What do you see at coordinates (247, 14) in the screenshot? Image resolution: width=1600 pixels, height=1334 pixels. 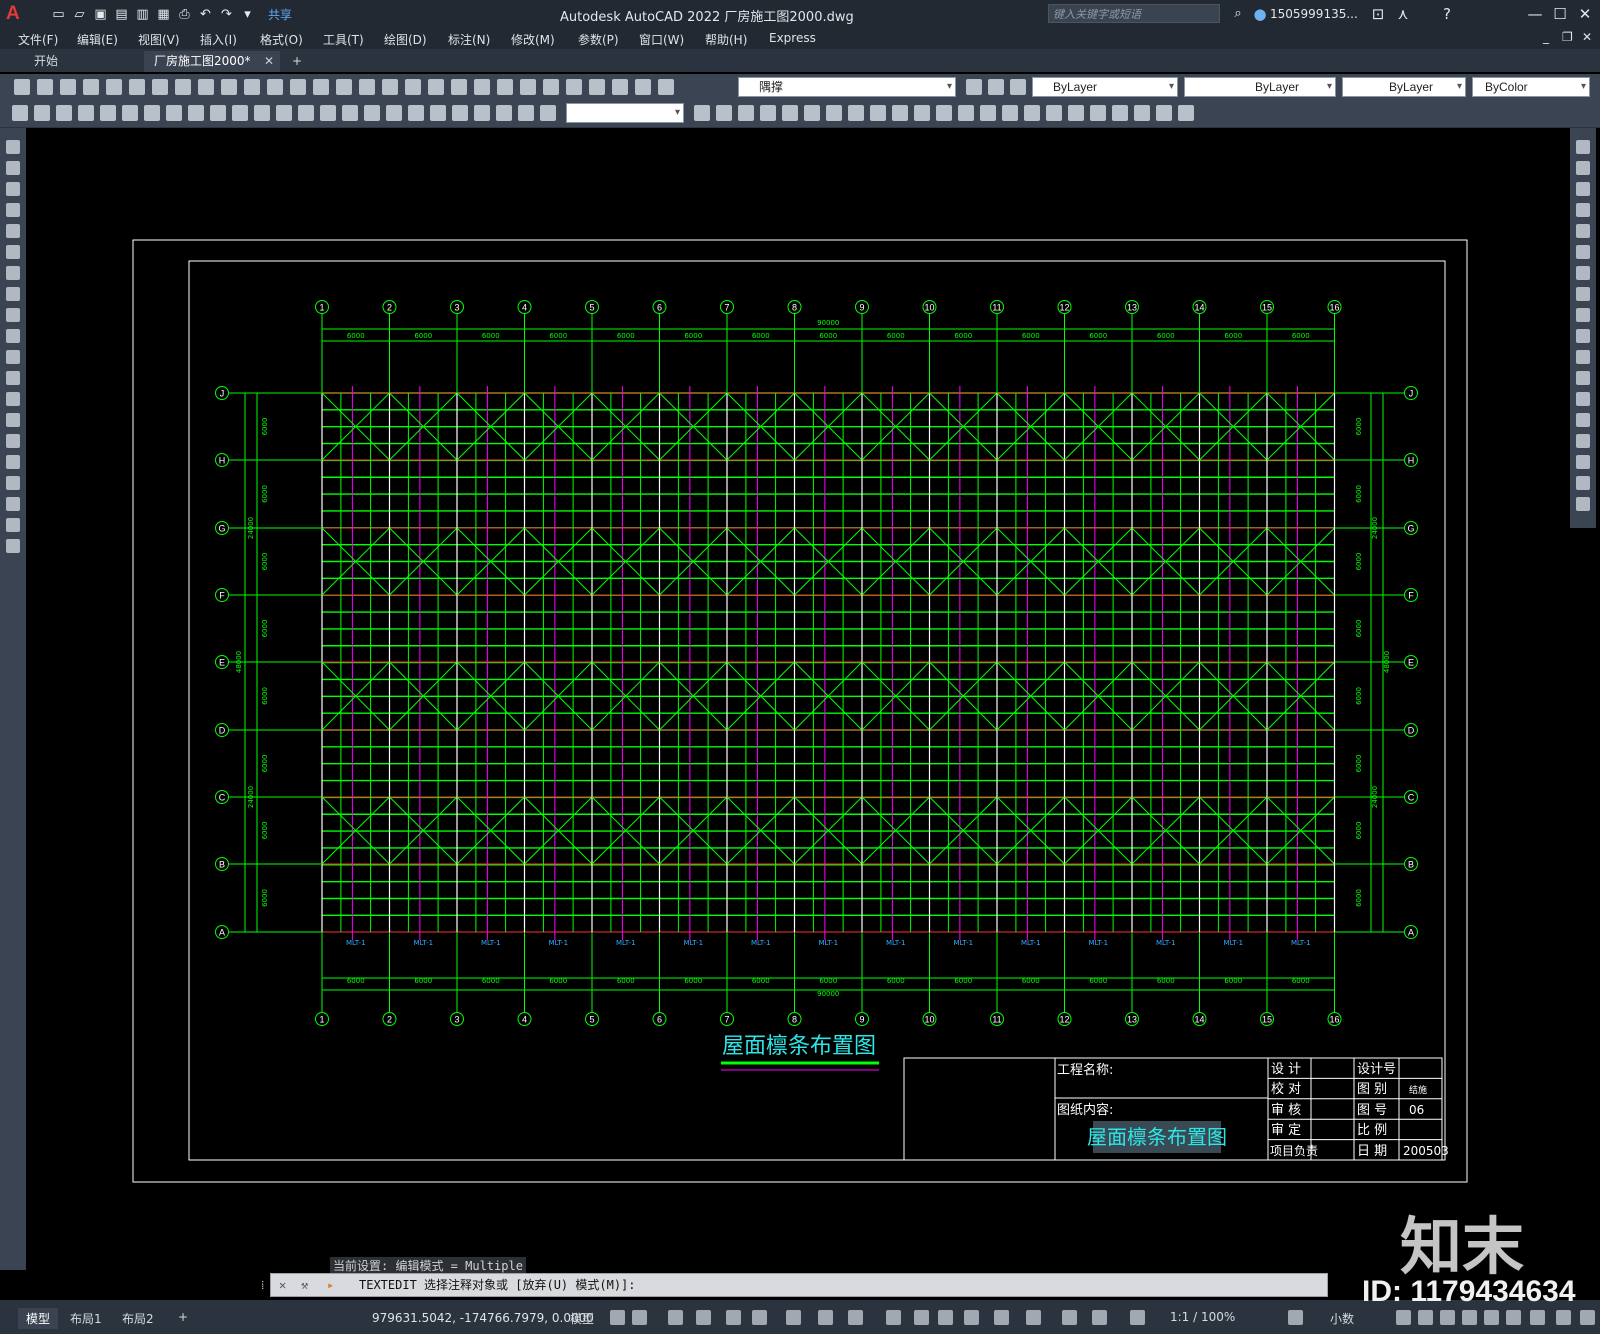 I see `customize-dropdown-icon: ▾` at bounding box center [247, 14].